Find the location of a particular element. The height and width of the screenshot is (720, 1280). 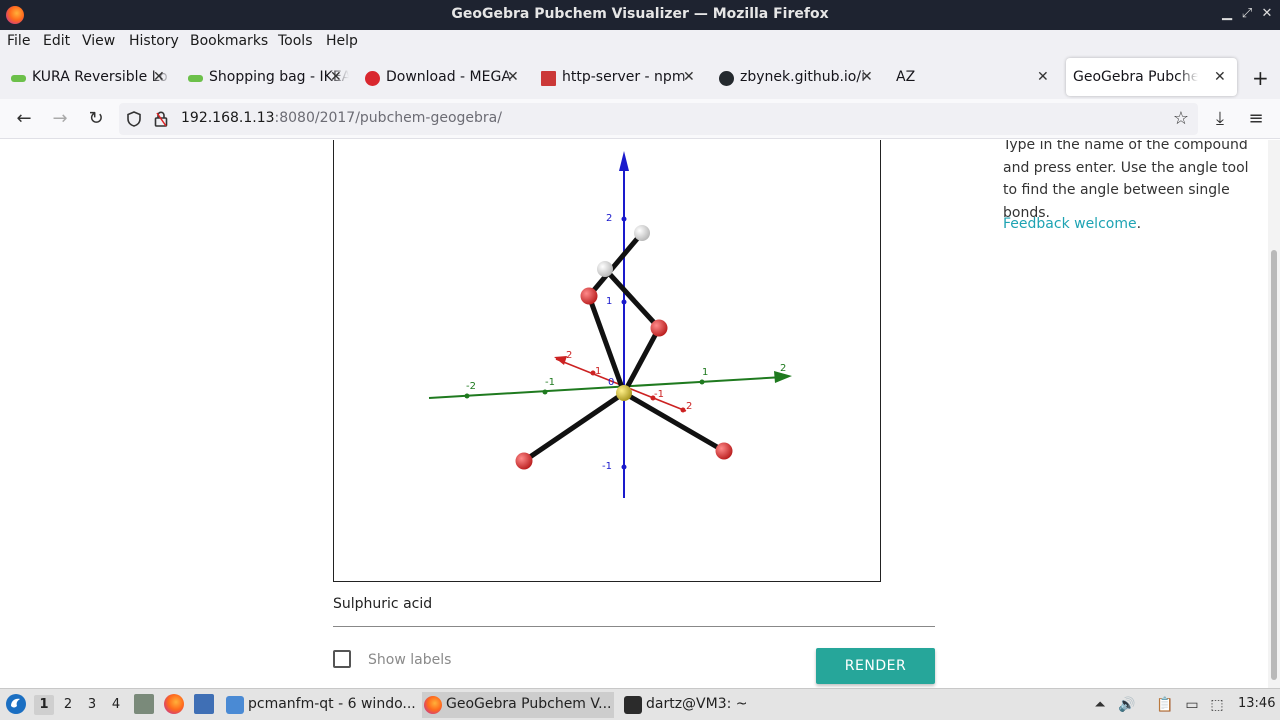

compound-input-value: Sulphuric acid is located at coordinates (382, 604).